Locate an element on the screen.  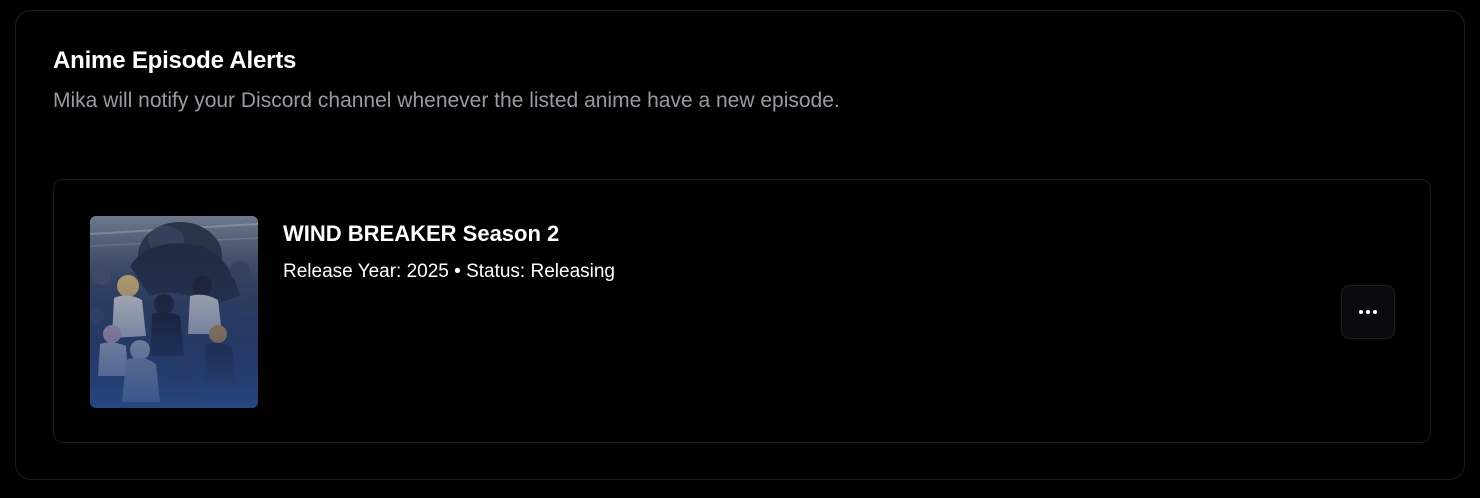
anime-title: WIND BREAKER Season 2 is located at coordinates (421, 233).